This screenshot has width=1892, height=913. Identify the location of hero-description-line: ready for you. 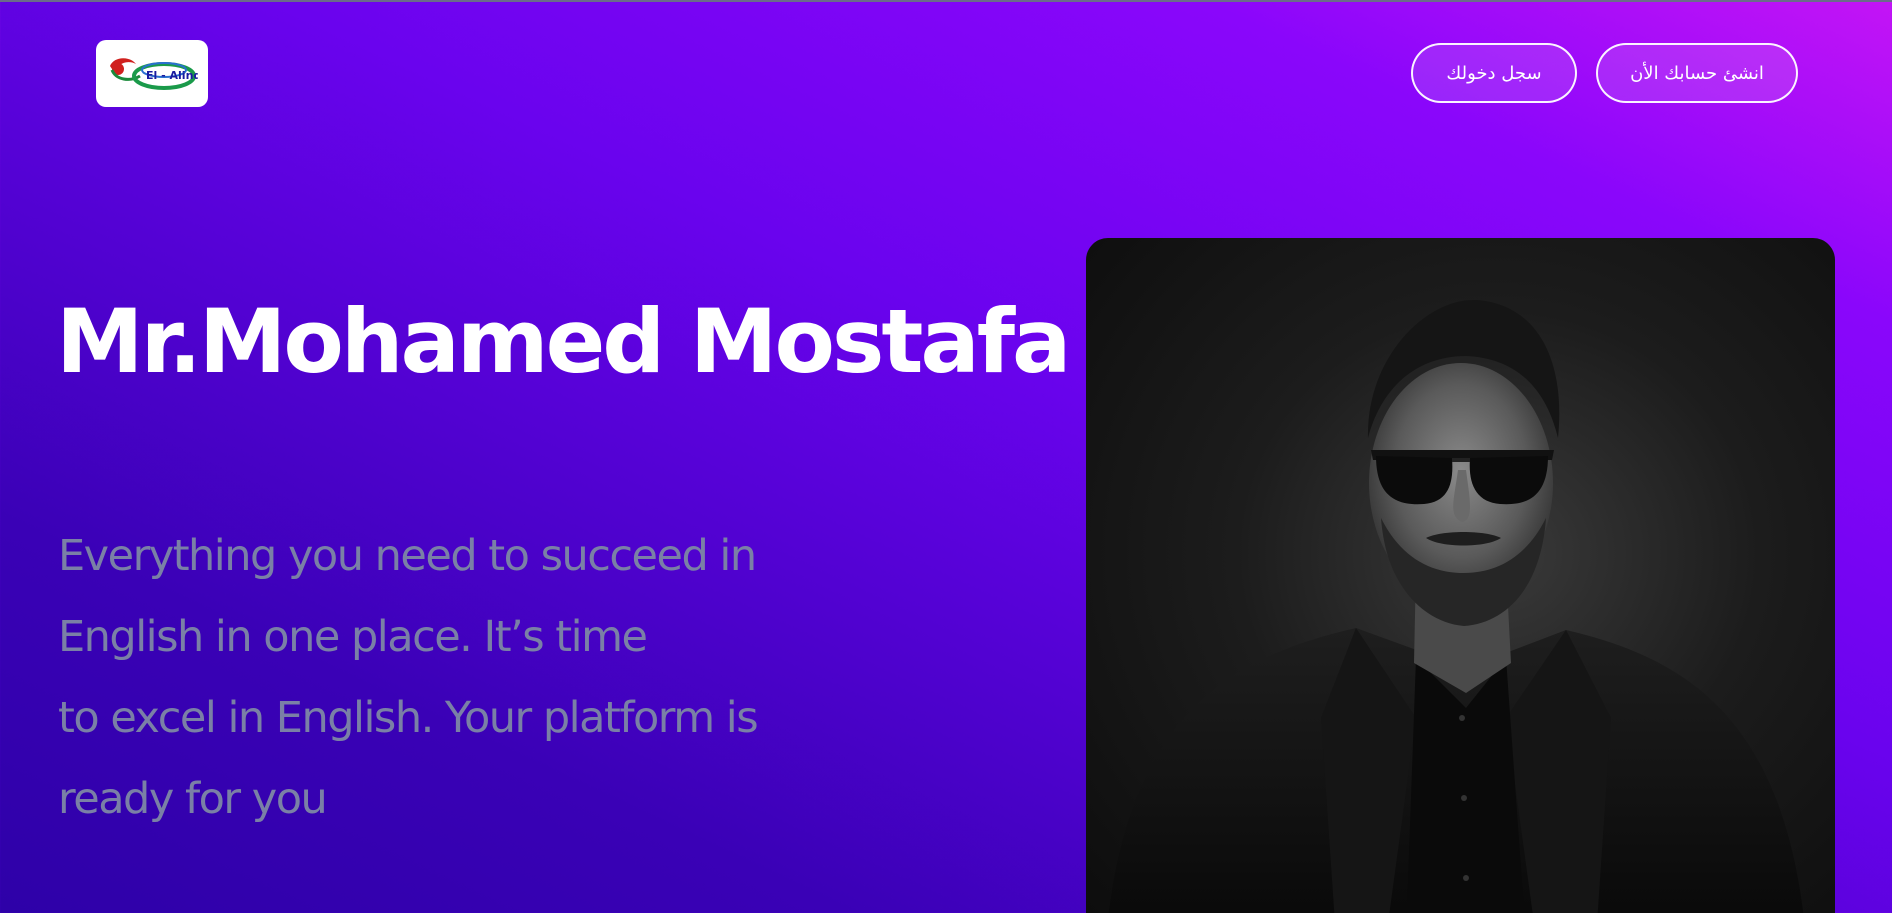
(193, 799).